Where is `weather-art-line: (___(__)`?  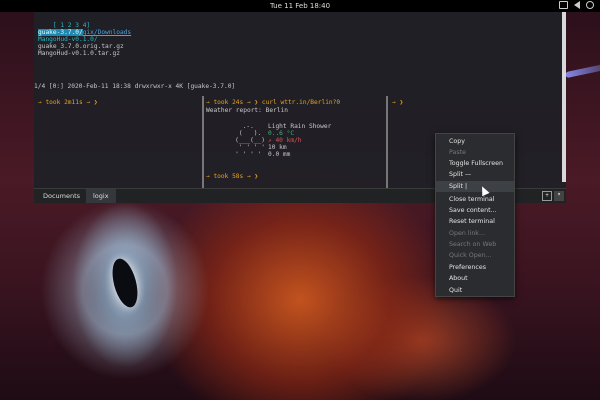 weather-art-line: (___(__) is located at coordinates (248, 140).